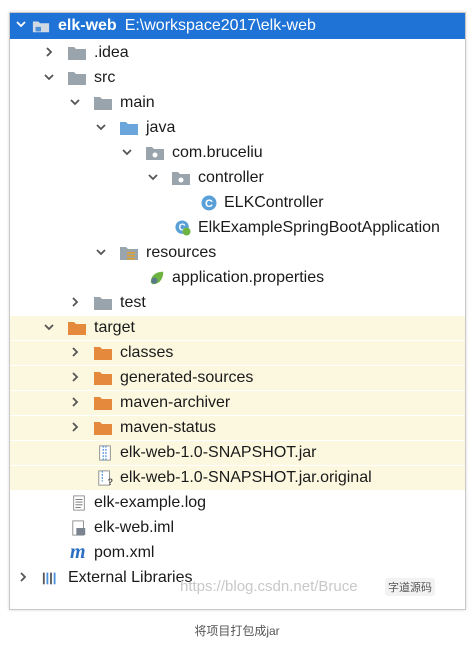 This screenshot has width=474, height=653. I want to click on module-file-icon, so click(79, 528).